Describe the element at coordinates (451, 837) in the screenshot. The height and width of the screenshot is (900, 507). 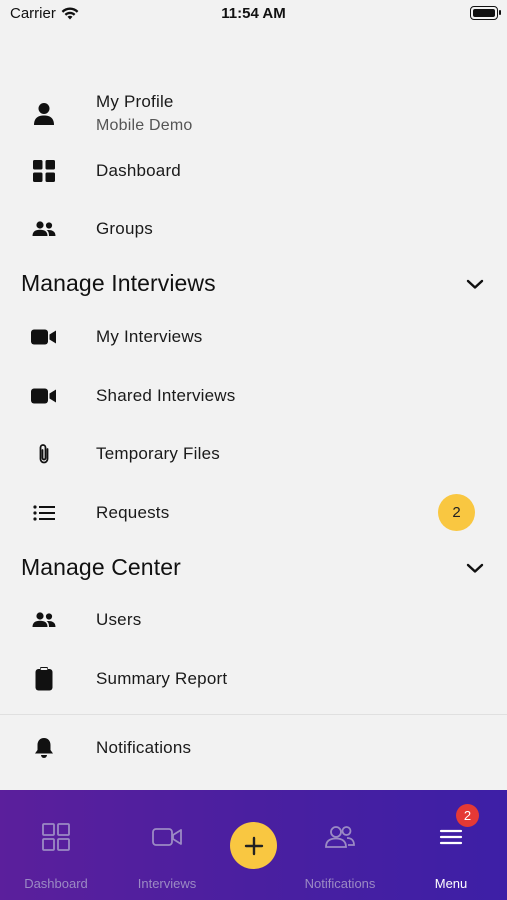
I see `hamburger-icon` at that location.